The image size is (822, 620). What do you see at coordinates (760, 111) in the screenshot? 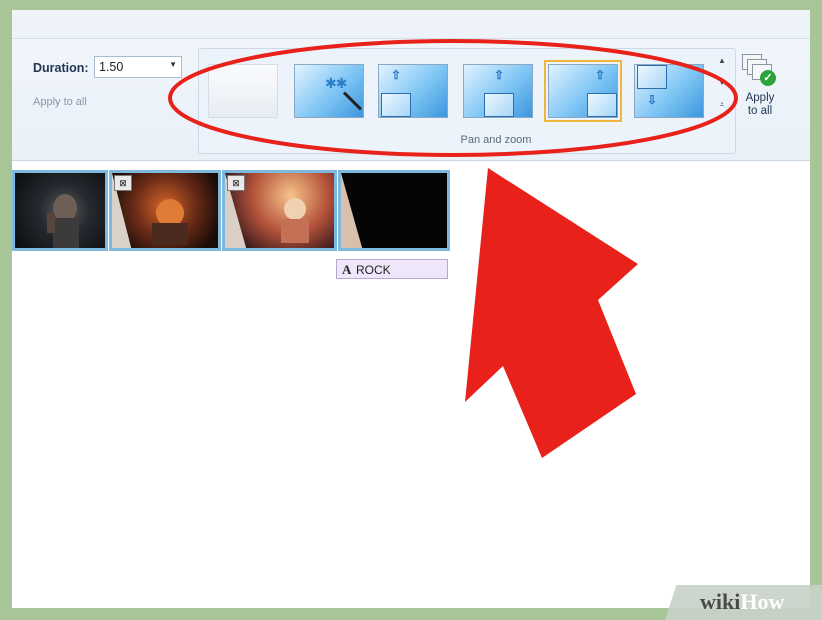
I see `apply-to-all-line2: to all` at bounding box center [760, 111].